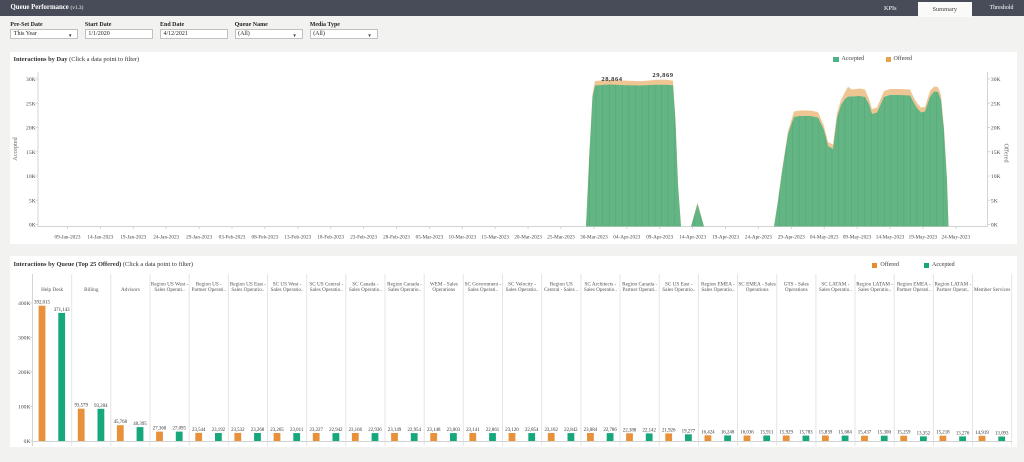 Image resolution: width=1024 pixels, height=462 pixels. What do you see at coordinates (414, 430) in the screenshot?
I see `svg-text: 22,954` at bounding box center [414, 430].